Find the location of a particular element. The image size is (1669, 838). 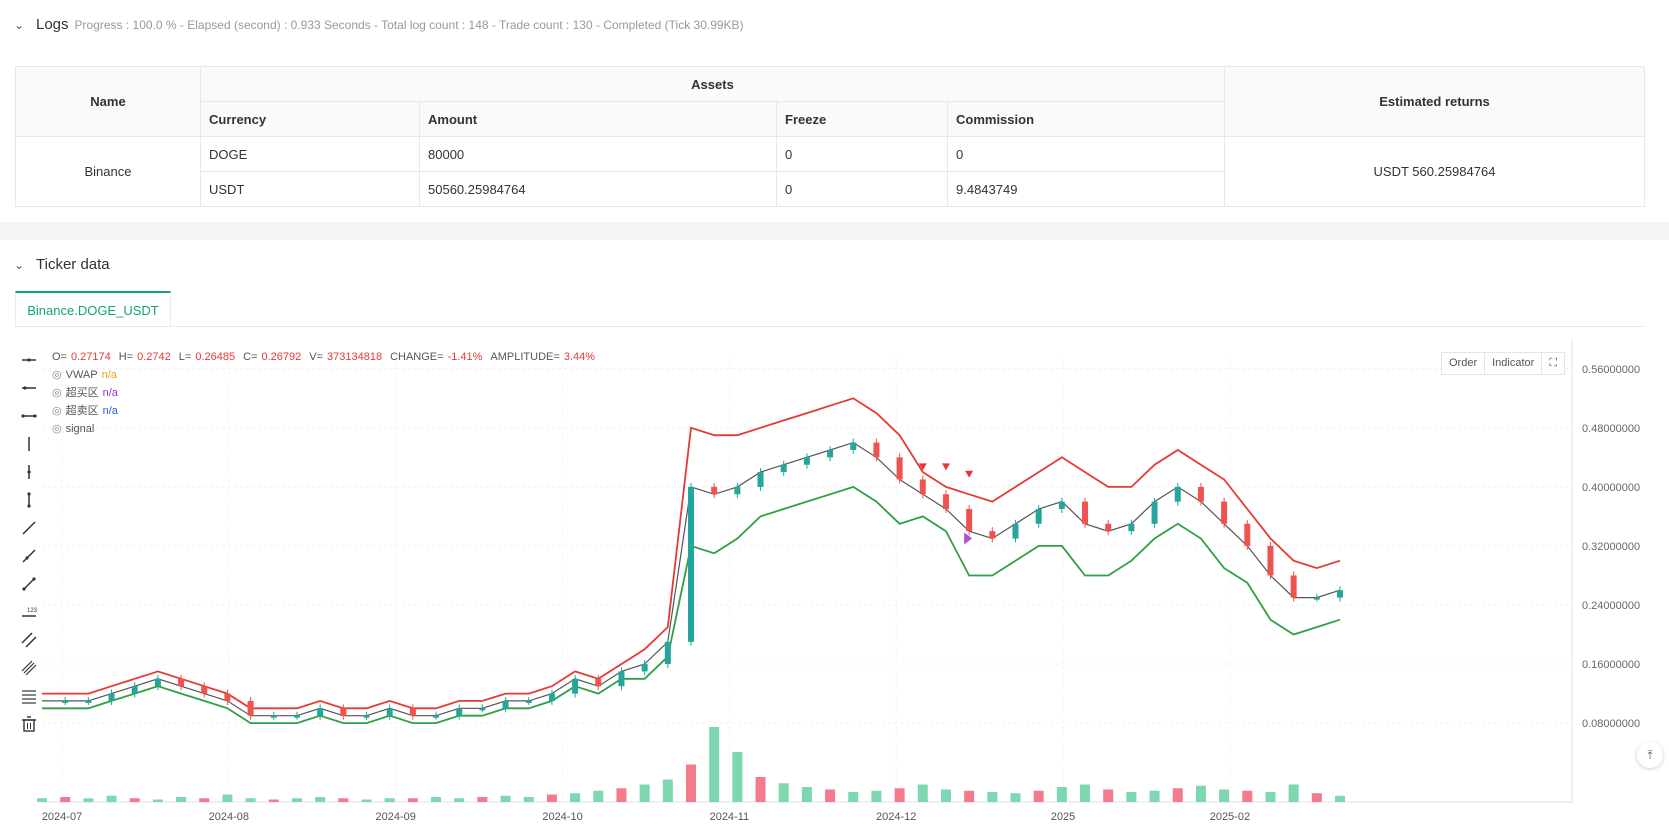

commission-cell: 9.4843749 is located at coordinates (1086, 189).